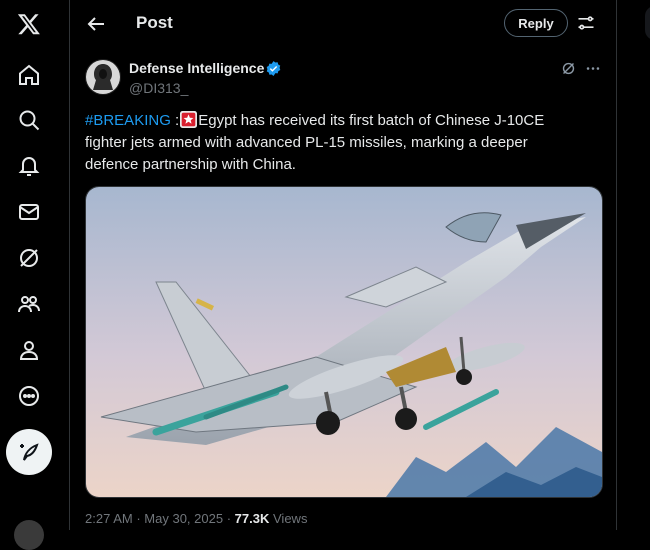 The height and width of the screenshot is (550, 650). I want to click on sliders-icon, so click(586, 23).